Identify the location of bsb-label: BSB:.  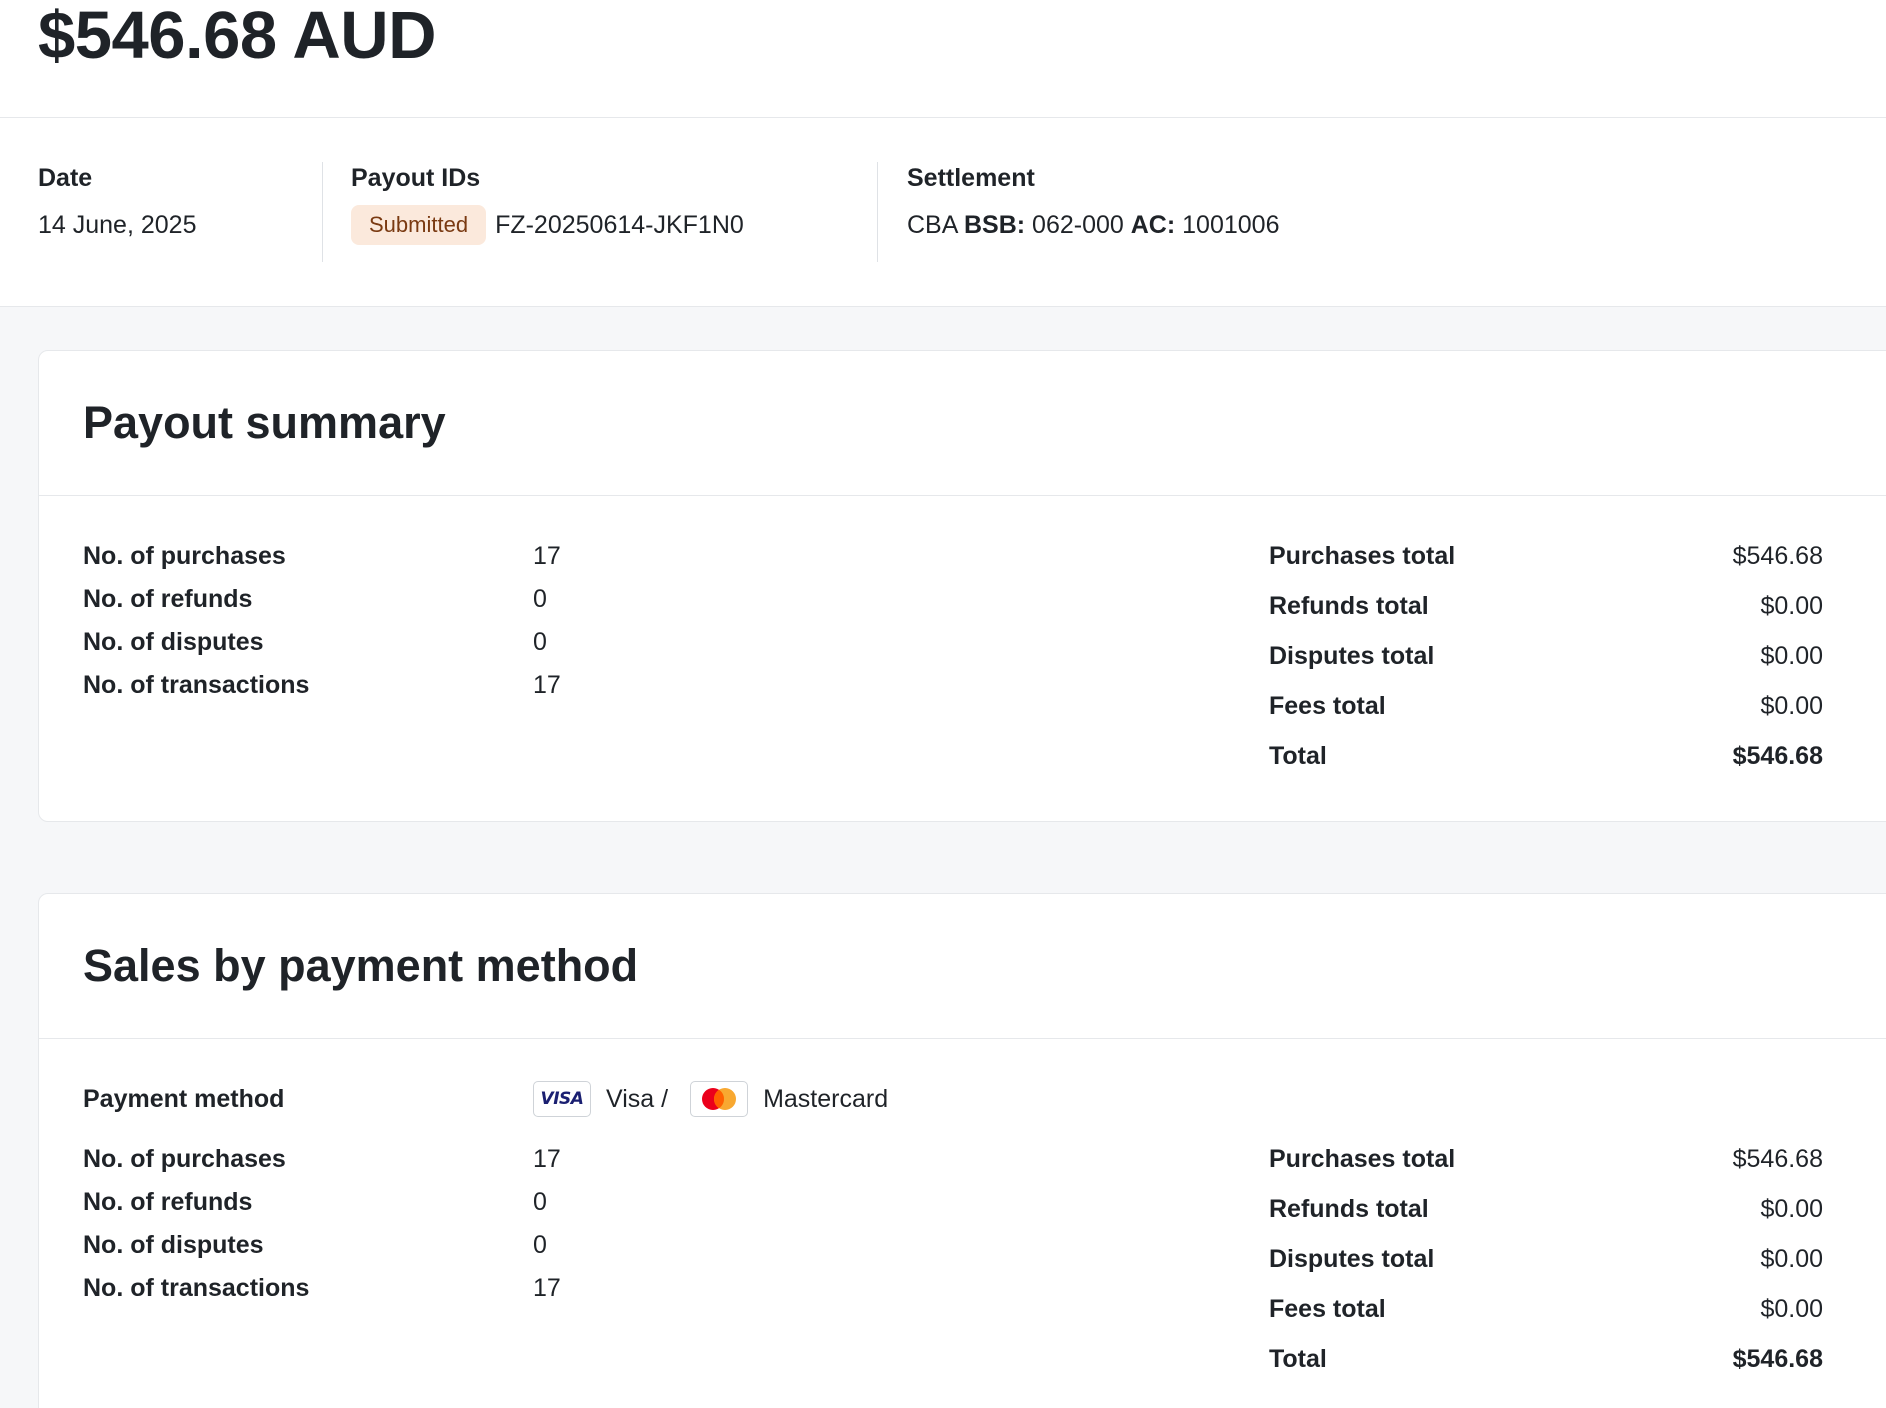
(994, 225).